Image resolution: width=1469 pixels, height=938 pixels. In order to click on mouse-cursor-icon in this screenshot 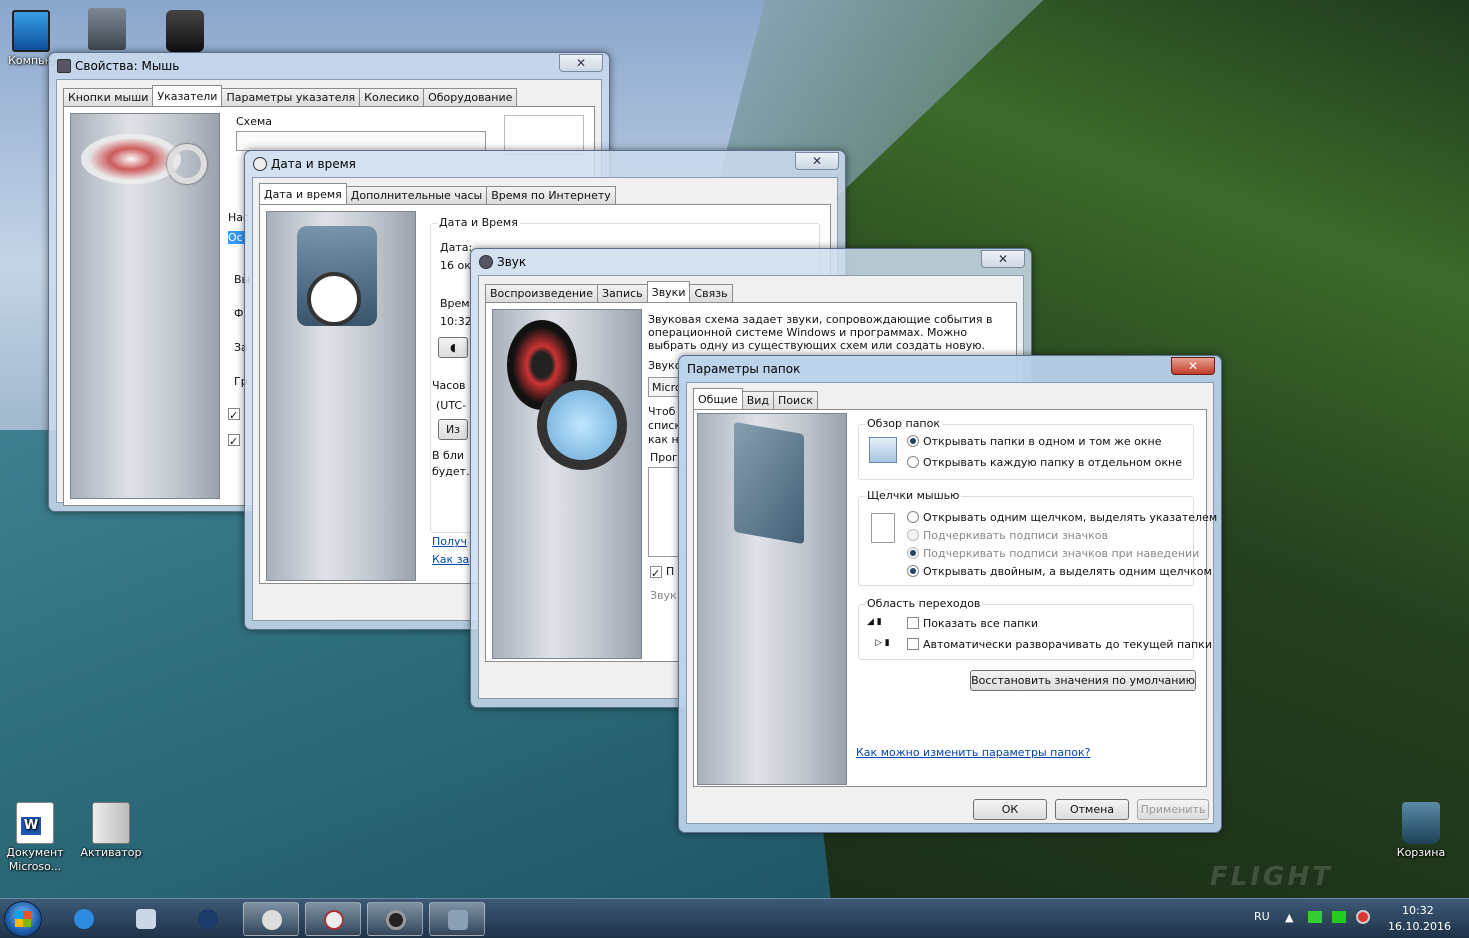, I will do `click(131, 159)`.